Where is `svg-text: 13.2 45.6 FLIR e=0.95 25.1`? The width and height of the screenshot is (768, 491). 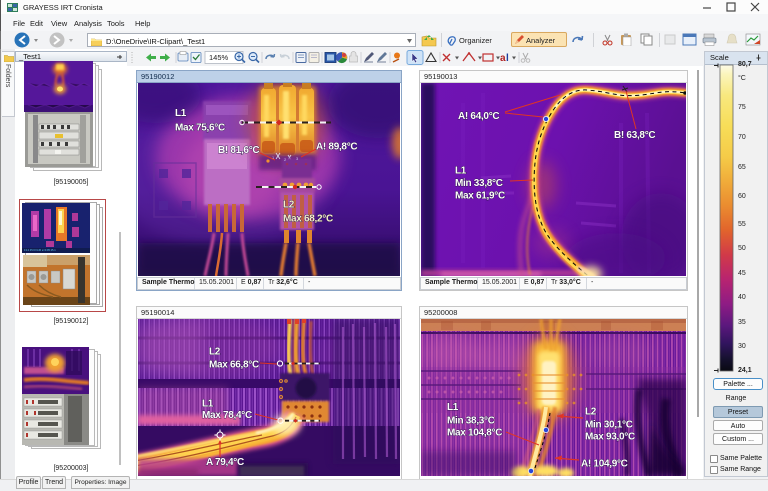
svg-text: 13.2 45.6 FLIR e=0.95 25.1 is located at coordinates (40, 250).